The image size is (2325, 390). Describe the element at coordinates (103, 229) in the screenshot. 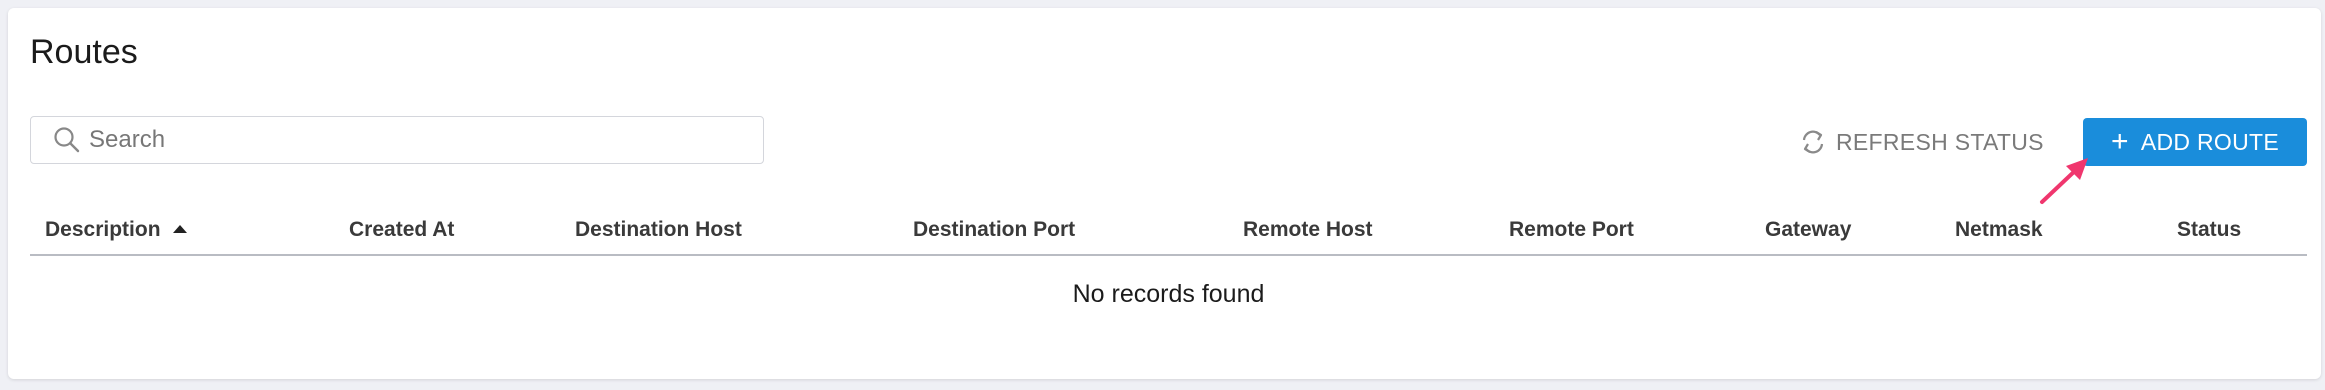

I see `column-header-label: Description` at that location.